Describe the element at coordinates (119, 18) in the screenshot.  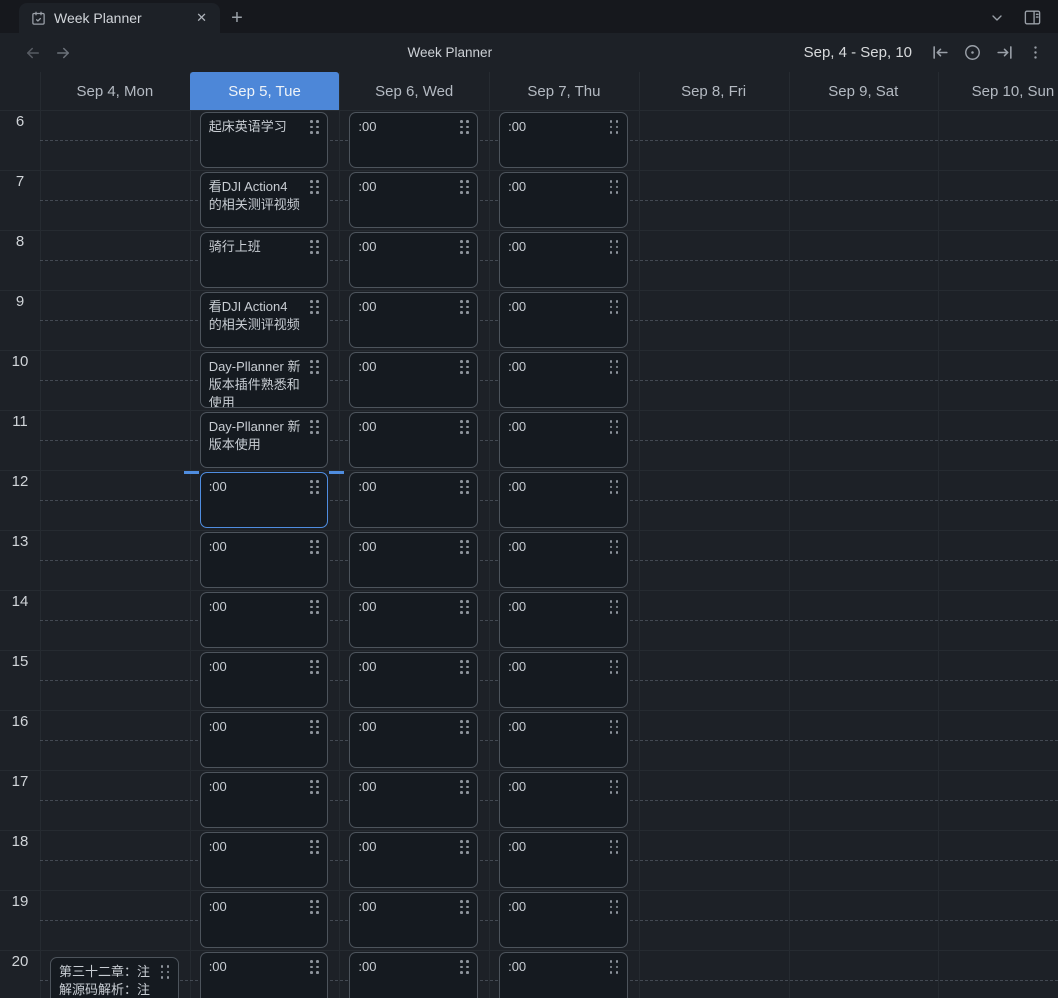
I see `tab-week-planner: Week Planner ✕` at that location.